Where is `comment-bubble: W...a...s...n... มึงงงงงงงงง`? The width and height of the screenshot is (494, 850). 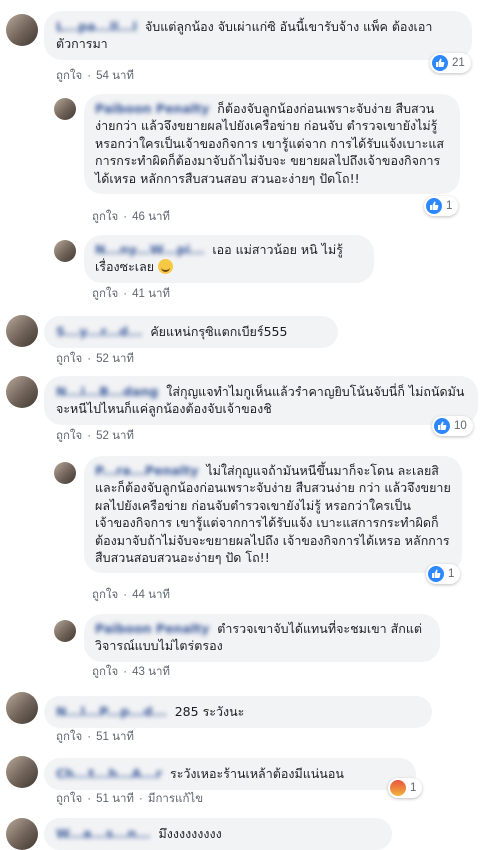
comment-bubble: W...a...s...n... มึงงงงงงงงง is located at coordinates (218, 834).